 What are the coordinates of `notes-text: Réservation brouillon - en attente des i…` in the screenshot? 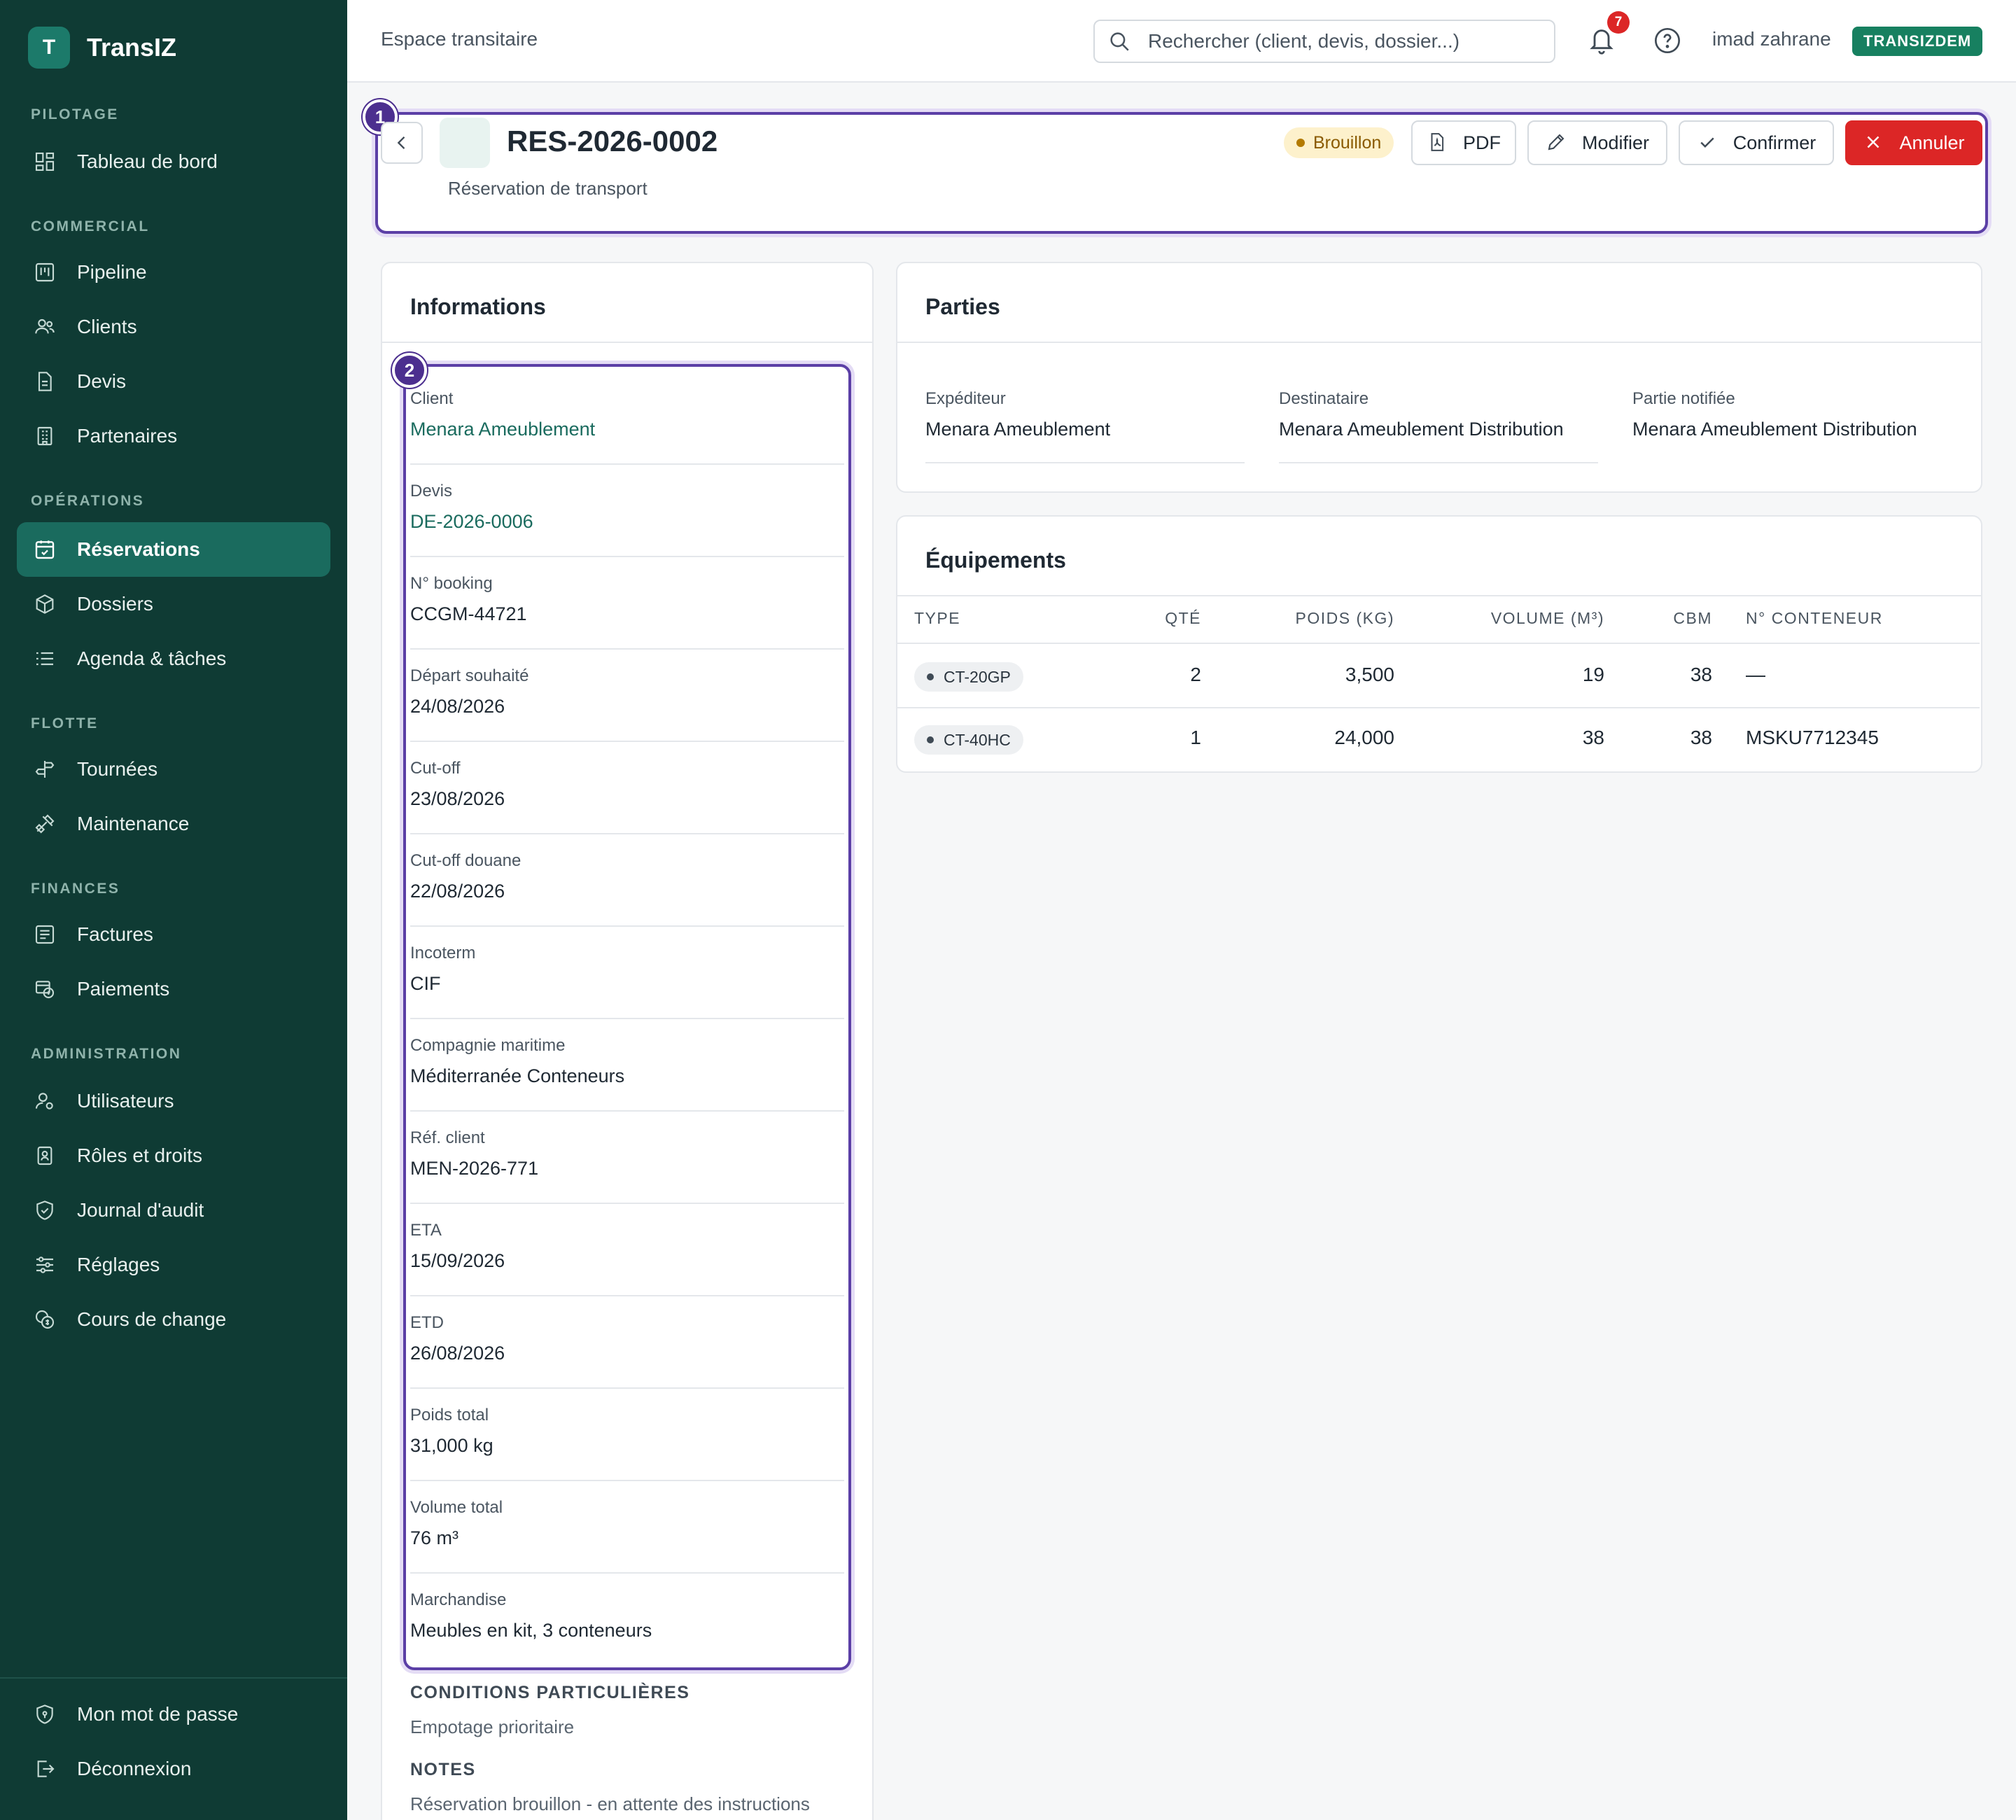 It's located at (610, 1803).